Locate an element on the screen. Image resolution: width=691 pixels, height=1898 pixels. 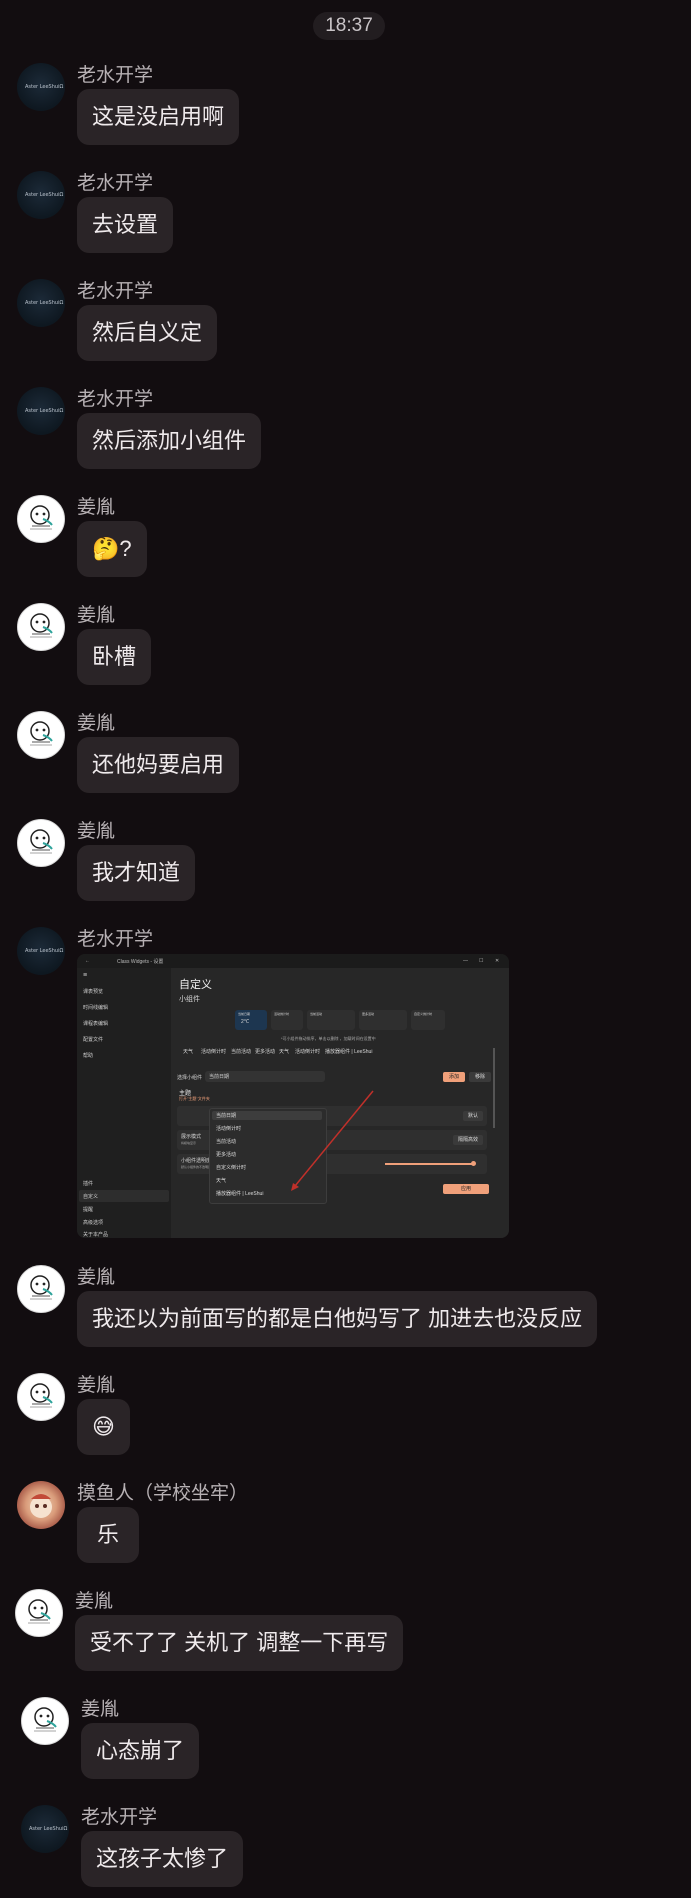
message-bubble: 然后添加小组件 is located at coordinates (169, 441).